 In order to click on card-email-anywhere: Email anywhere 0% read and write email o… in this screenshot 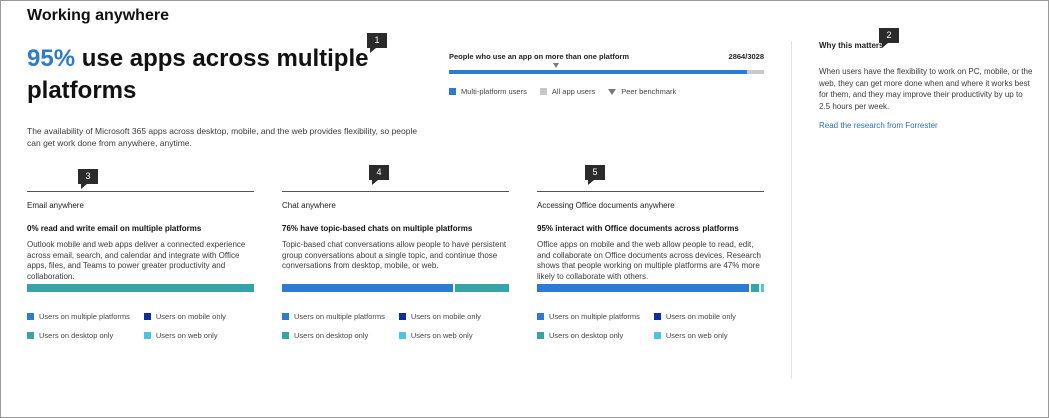, I will do `click(140, 265)`.